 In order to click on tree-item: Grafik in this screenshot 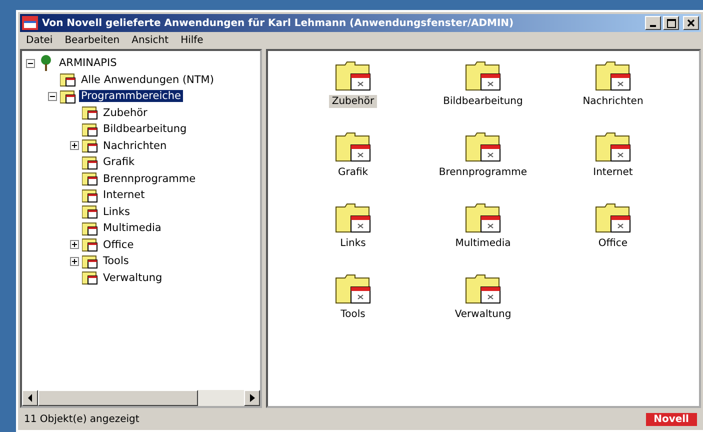, I will do `click(119, 162)`.